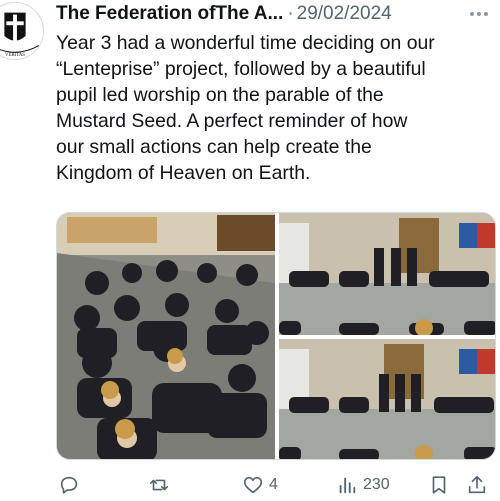  I want to click on more-icon, so click(479, 14).